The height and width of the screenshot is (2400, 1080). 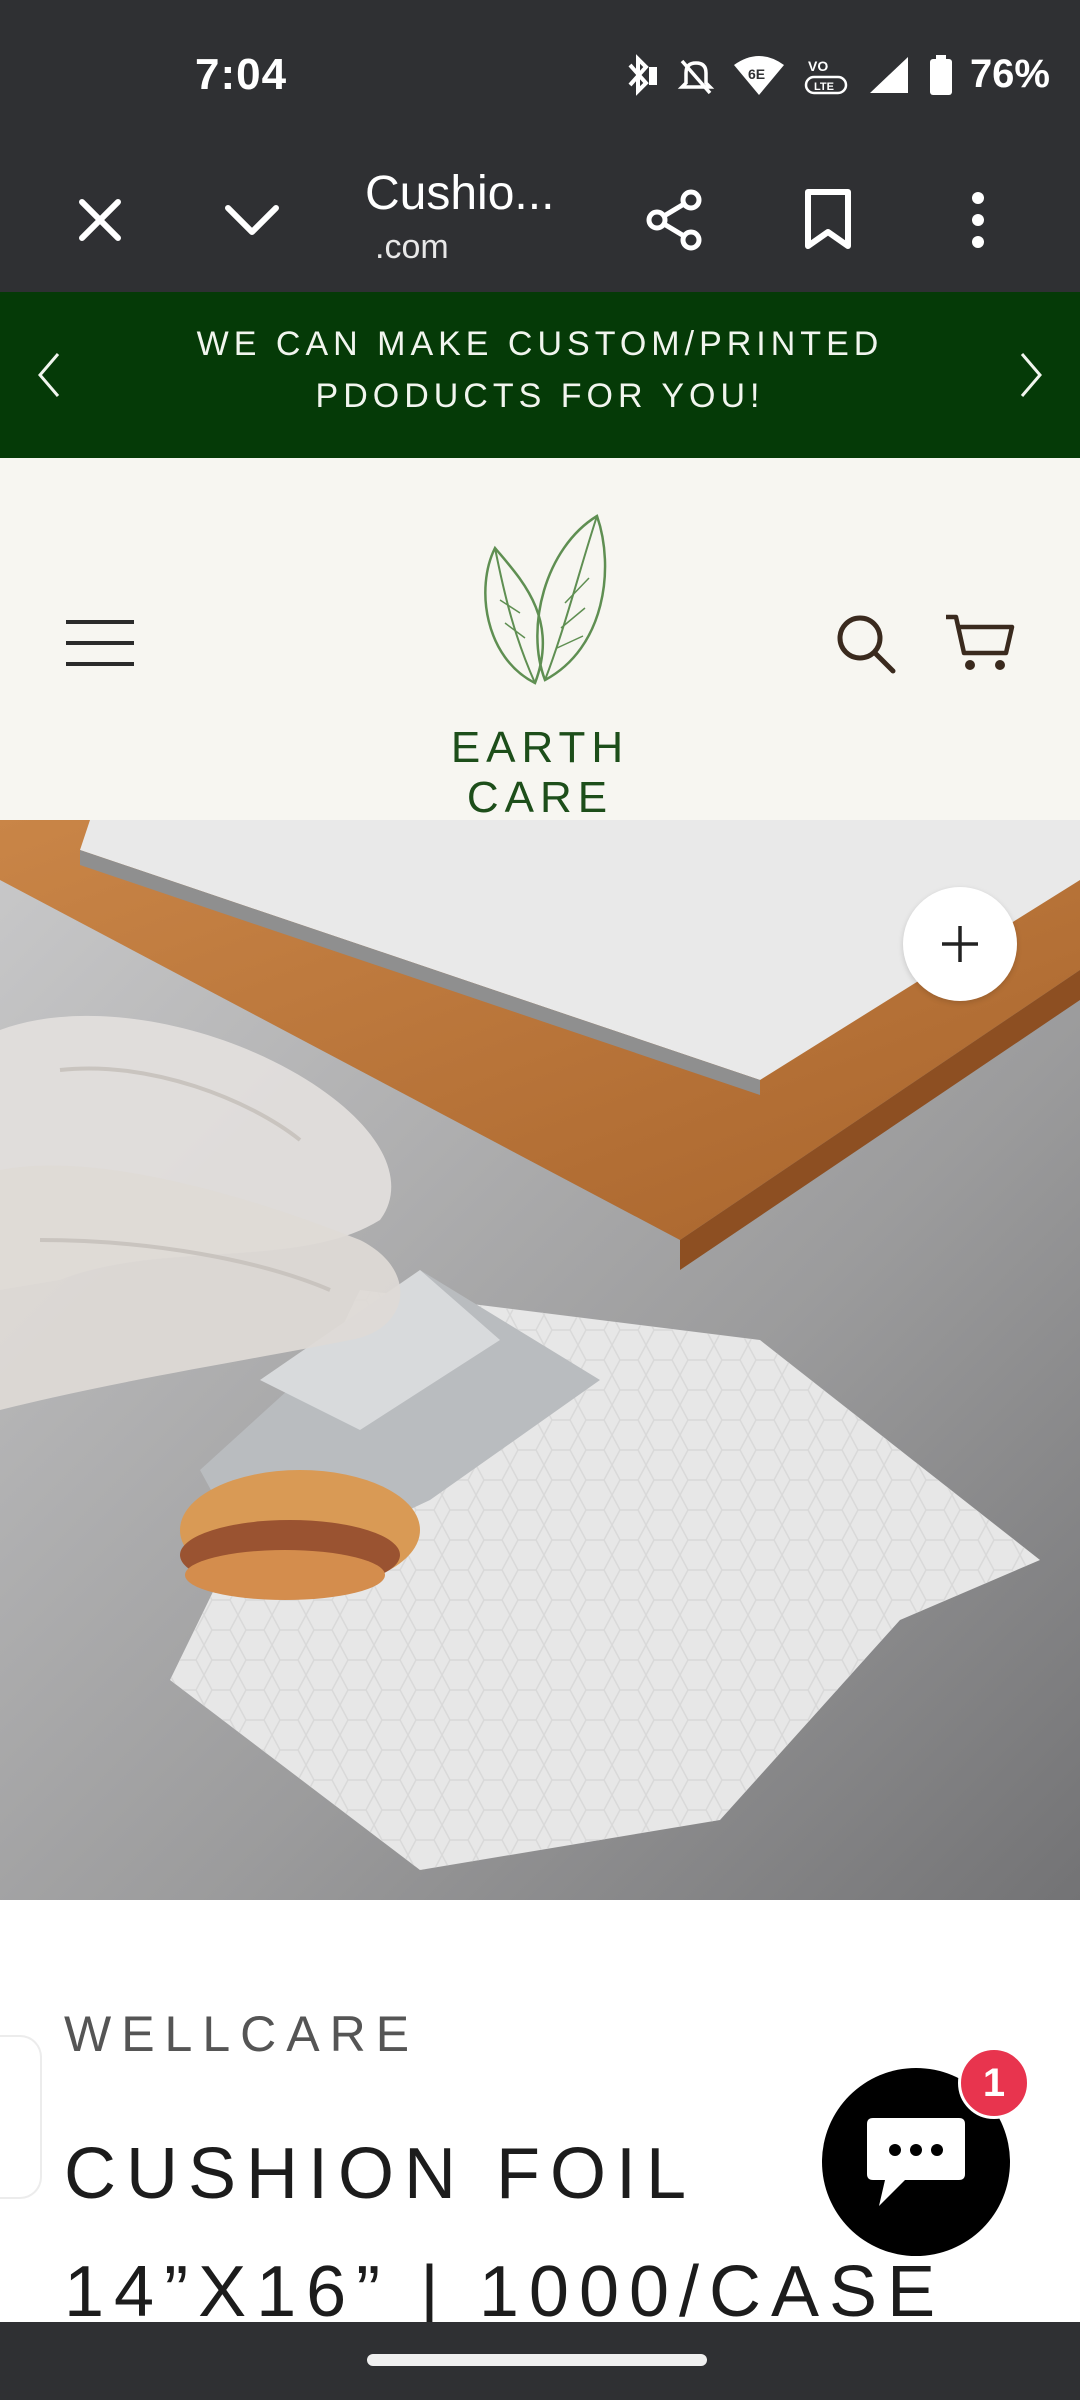 What do you see at coordinates (412, 247) in the screenshot?
I see `page-domain: .com` at bounding box center [412, 247].